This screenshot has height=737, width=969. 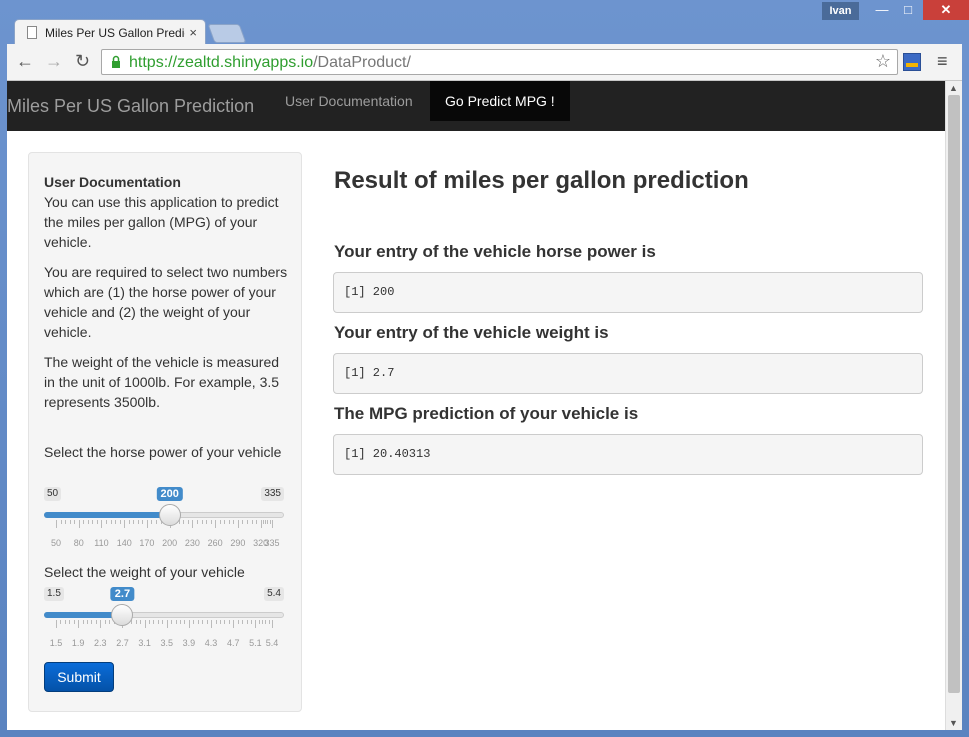 I want to click on slider-tick-label: 260, so click(x=215, y=543).